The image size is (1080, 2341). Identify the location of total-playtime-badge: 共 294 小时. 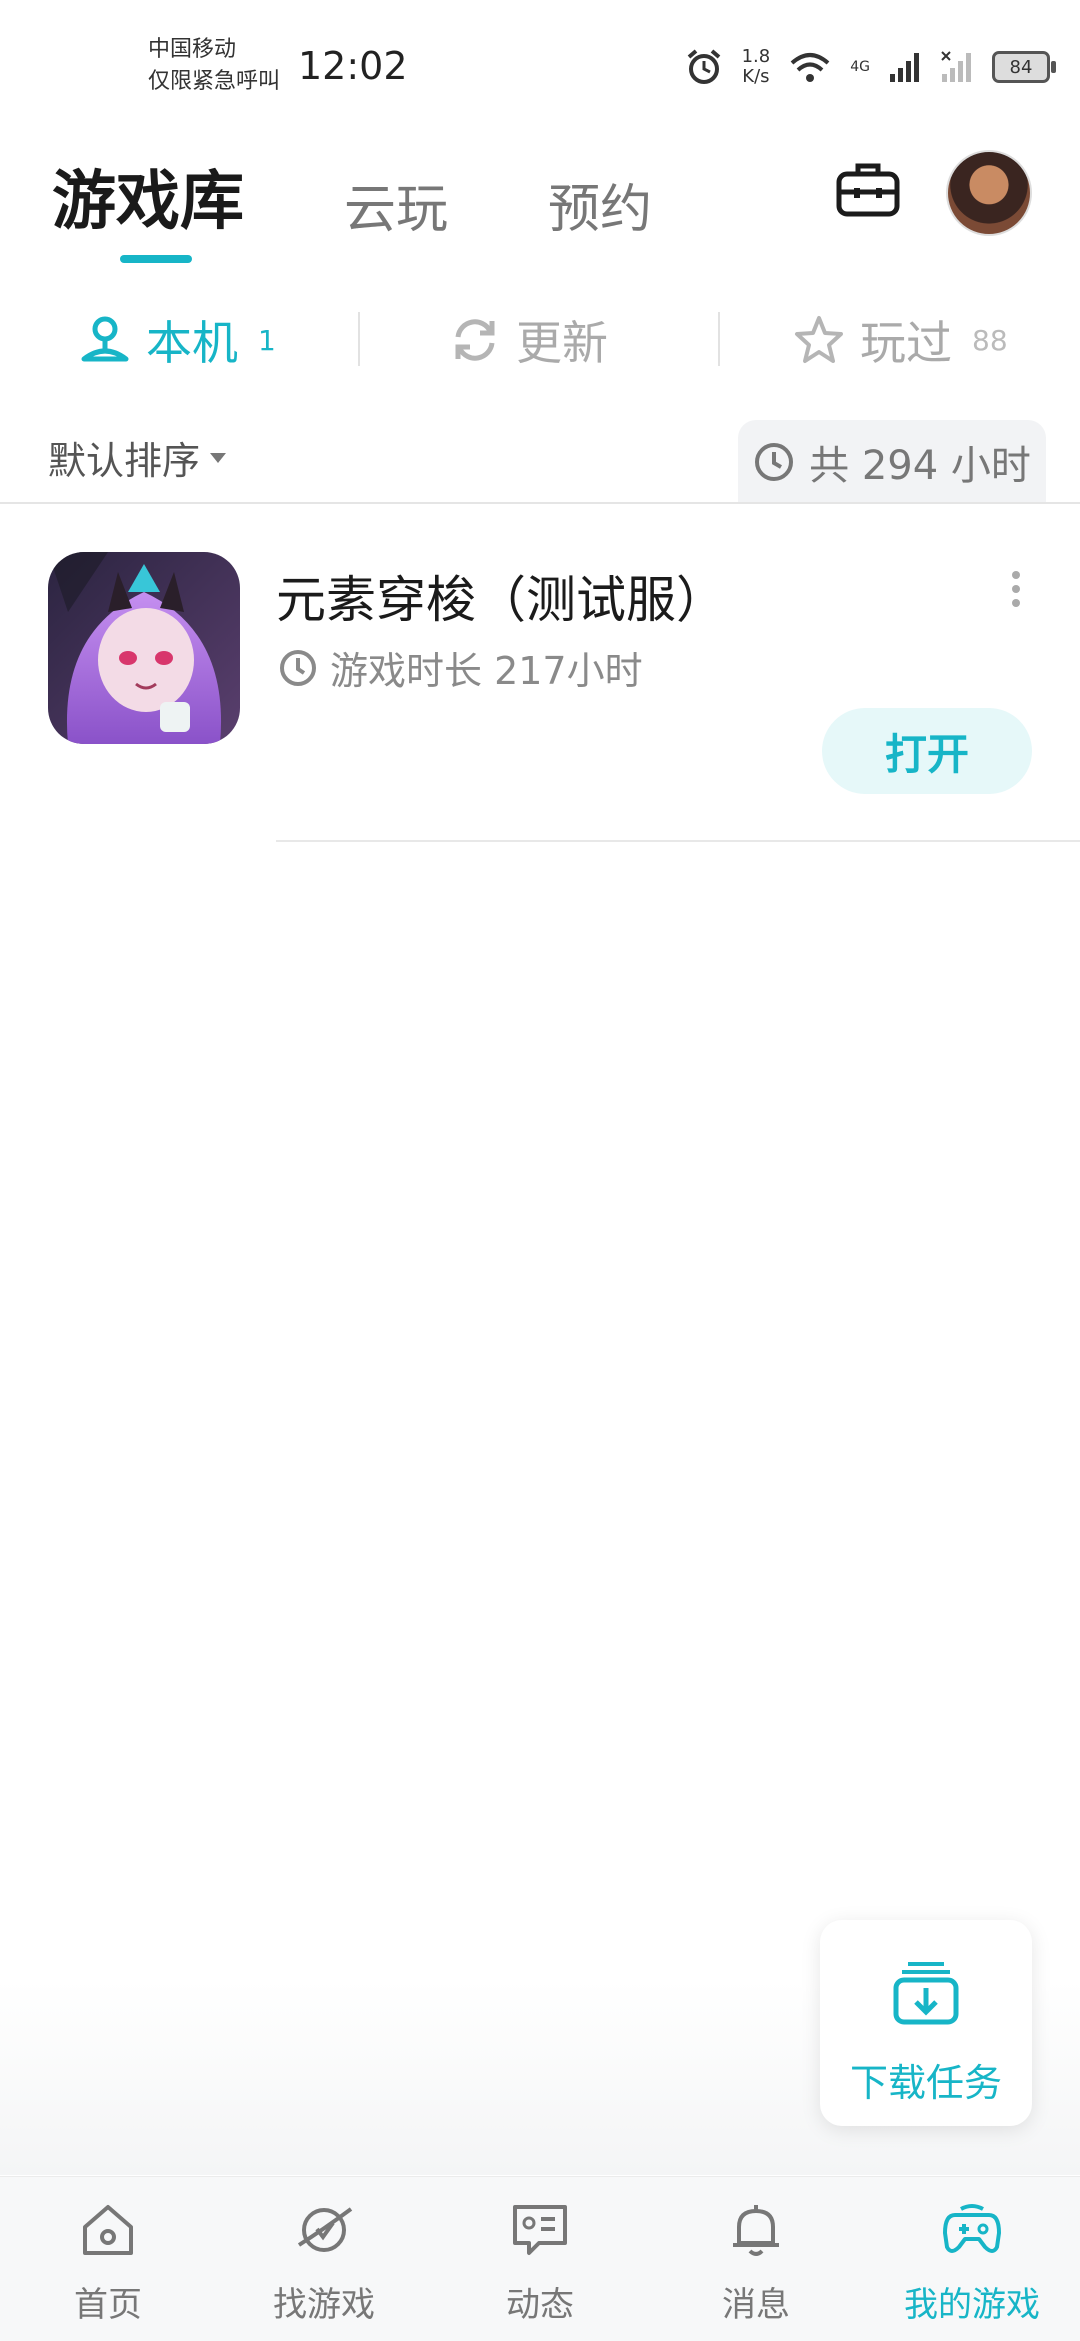
(892, 462).